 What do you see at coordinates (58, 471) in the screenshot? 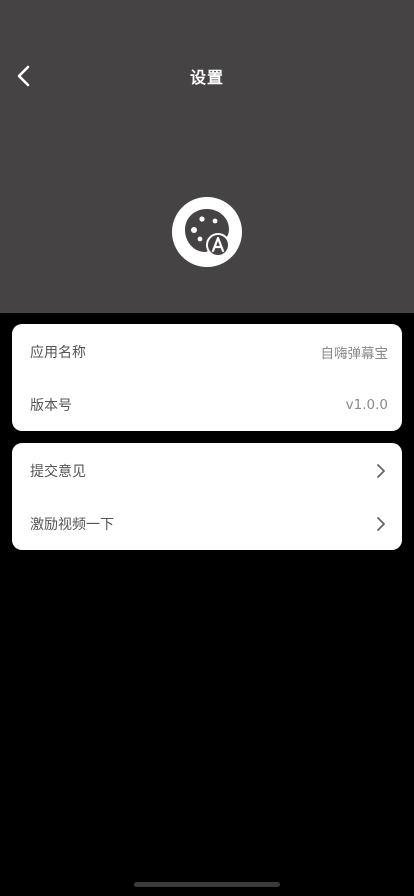
I see `feedback-label: 提交意见` at bounding box center [58, 471].